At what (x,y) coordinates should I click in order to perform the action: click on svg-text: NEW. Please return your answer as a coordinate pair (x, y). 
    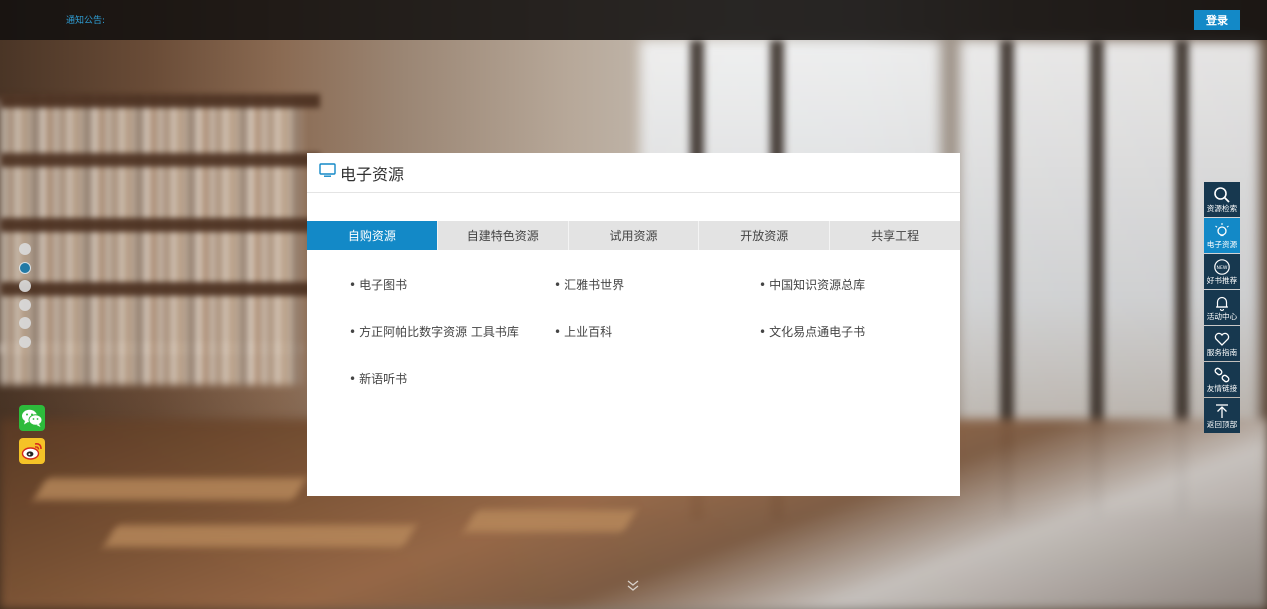
    Looking at the image, I should click on (1222, 267).